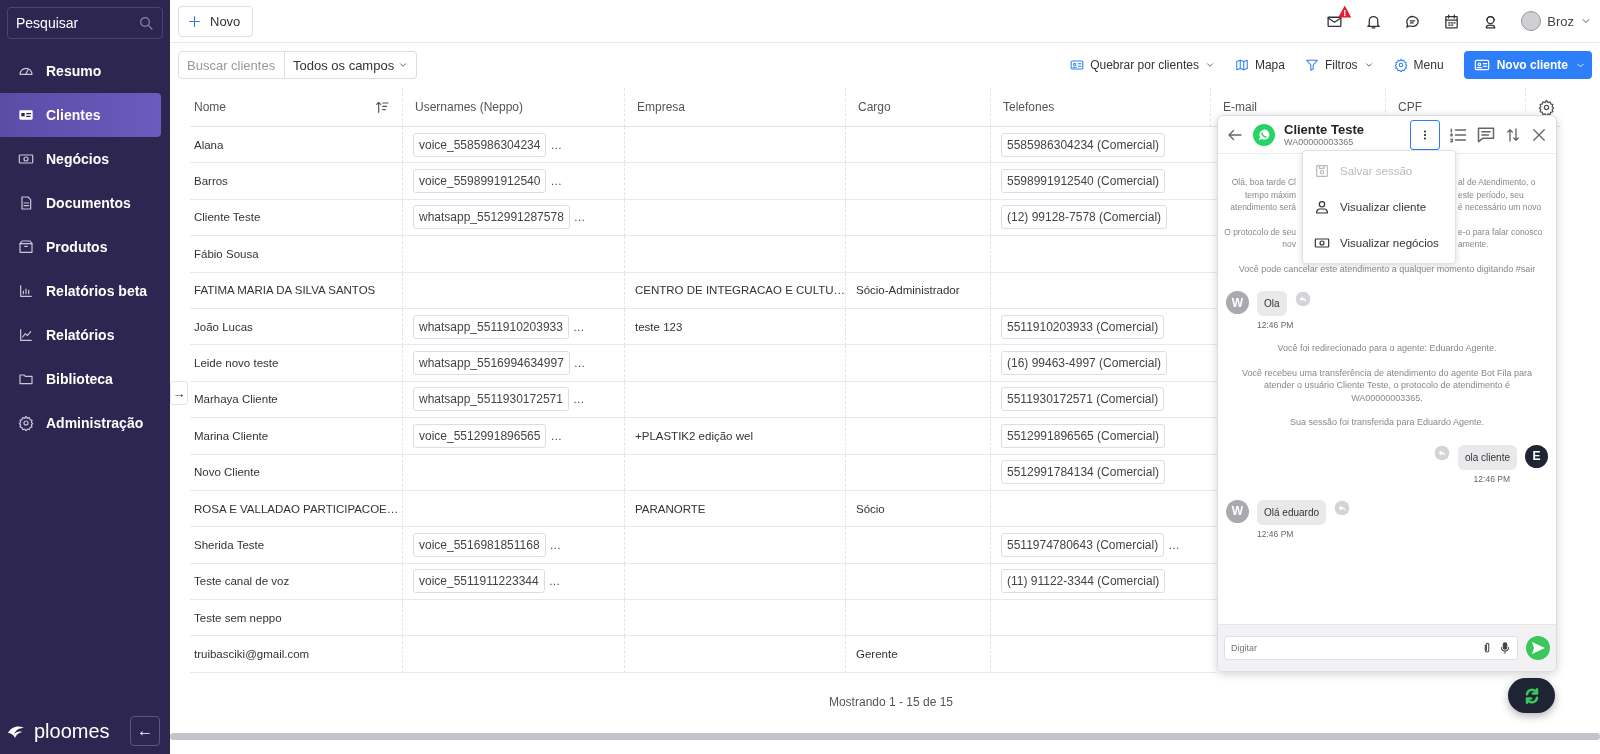  I want to click on field-dropdown: Todos os campos, so click(351, 65).